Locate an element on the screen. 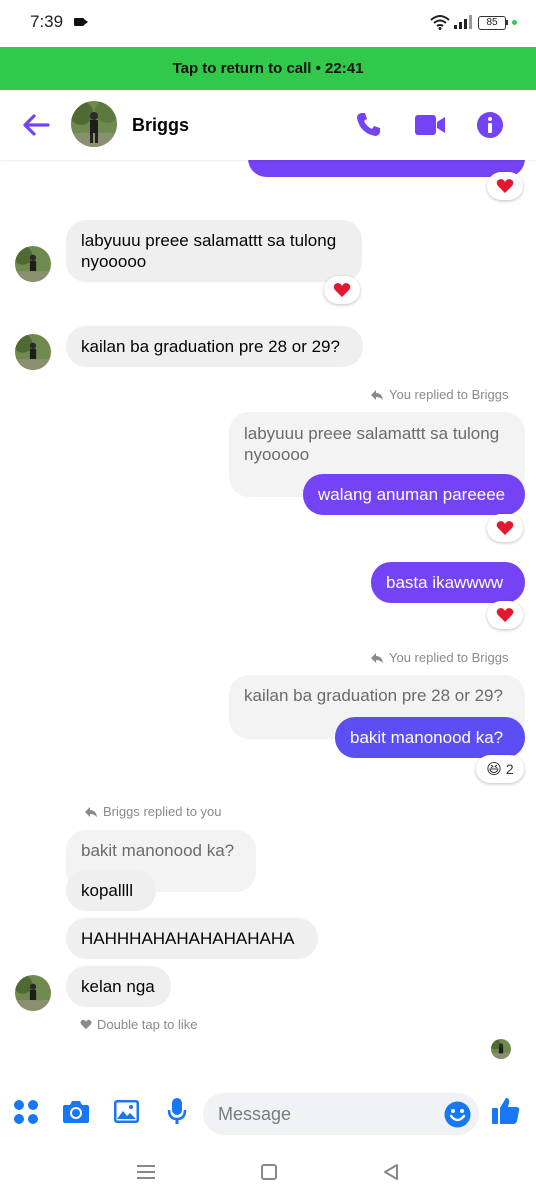 The width and height of the screenshot is (536, 1200). phone-icon is located at coordinates (369, 124).